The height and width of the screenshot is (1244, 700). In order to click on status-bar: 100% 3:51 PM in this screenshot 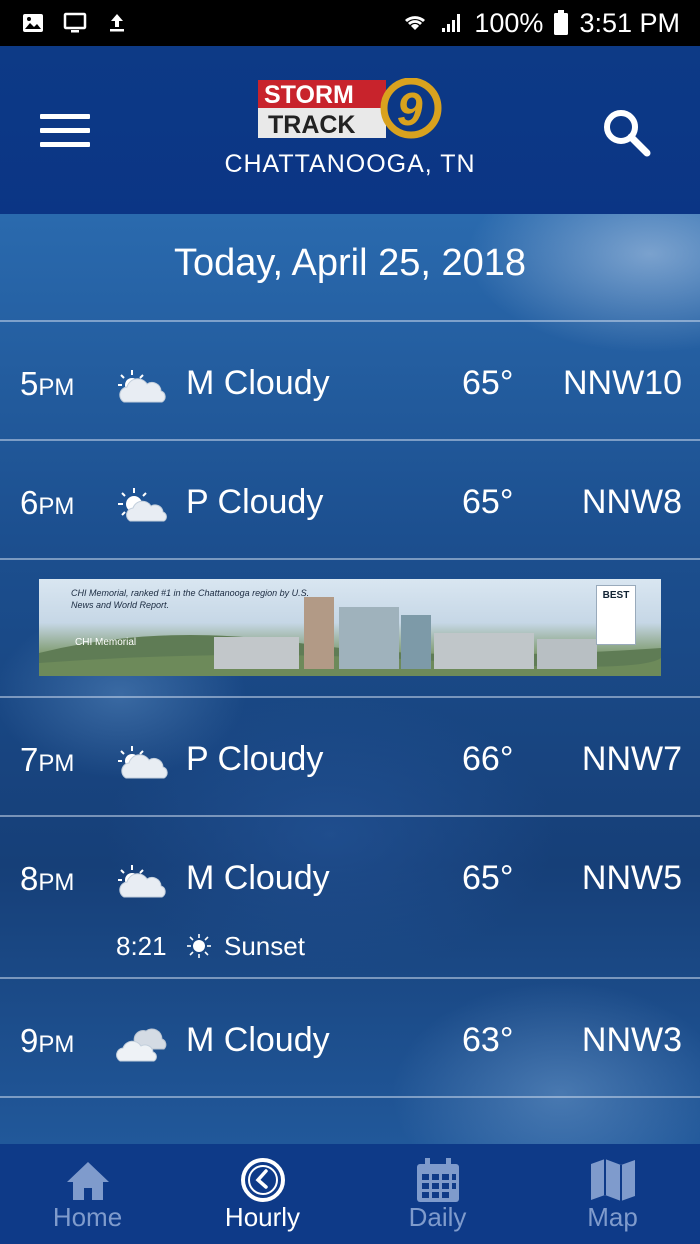, I will do `click(350, 23)`.